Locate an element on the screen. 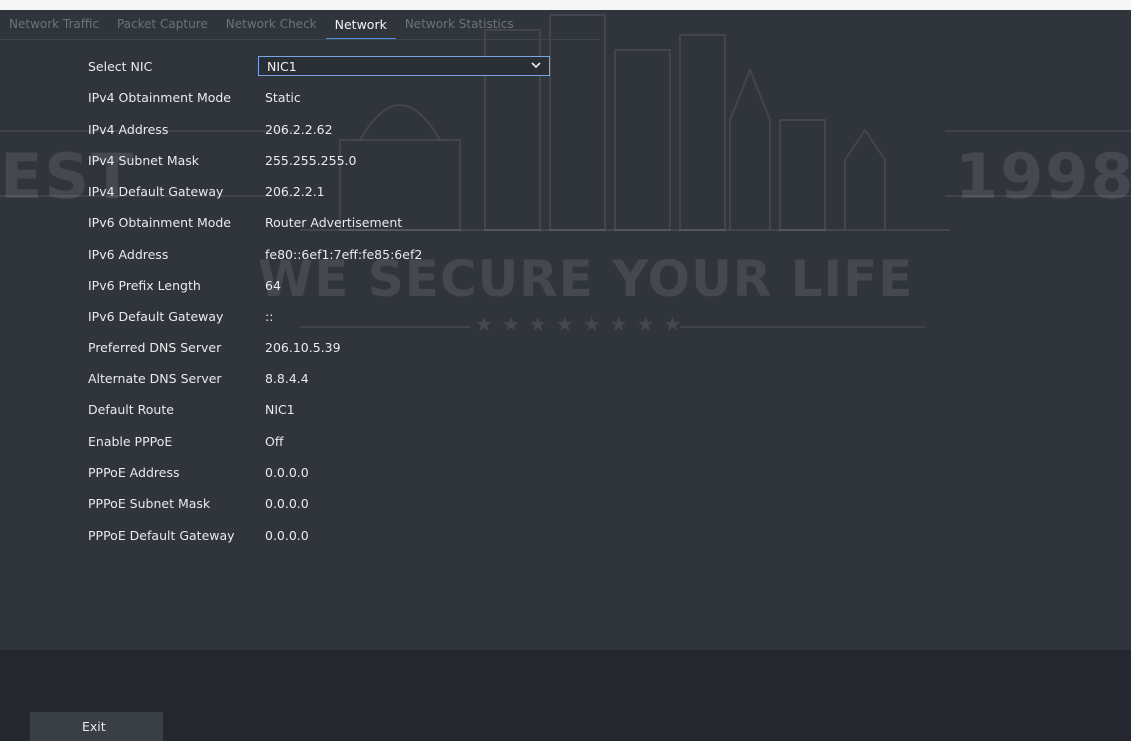 Image resolution: width=1131 pixels, height=741 pixels. nic-select-value: NIC1 is located at coordinates (282, 66).